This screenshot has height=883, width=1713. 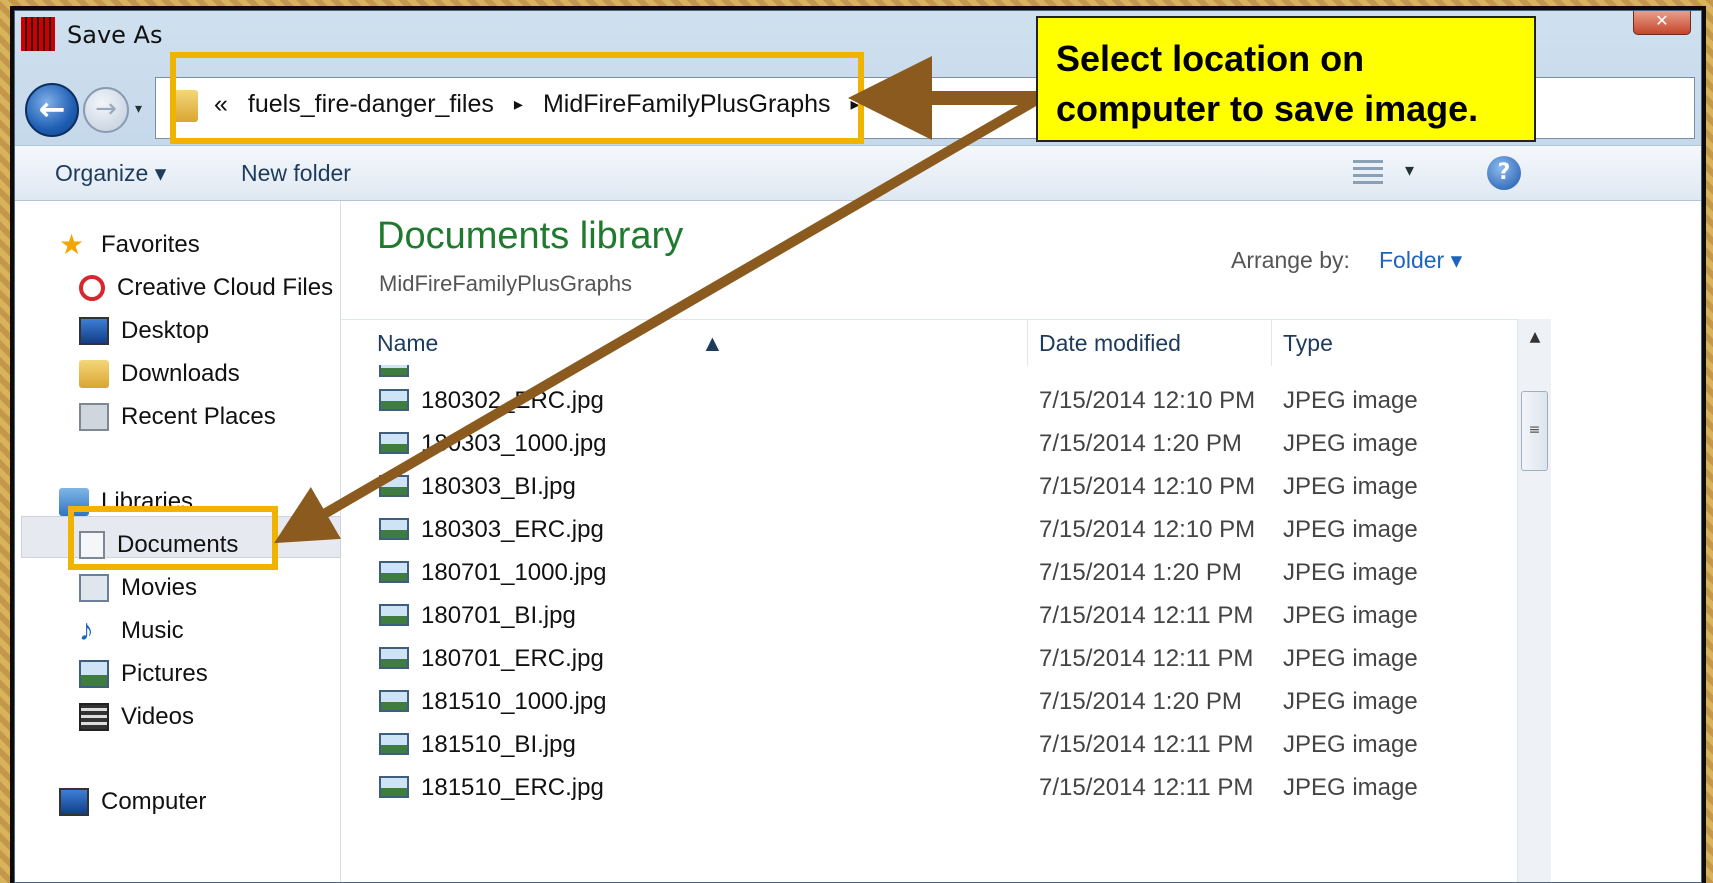 I want to click on view-dropdown-icon: ▾, so click(x=1409, y=170).